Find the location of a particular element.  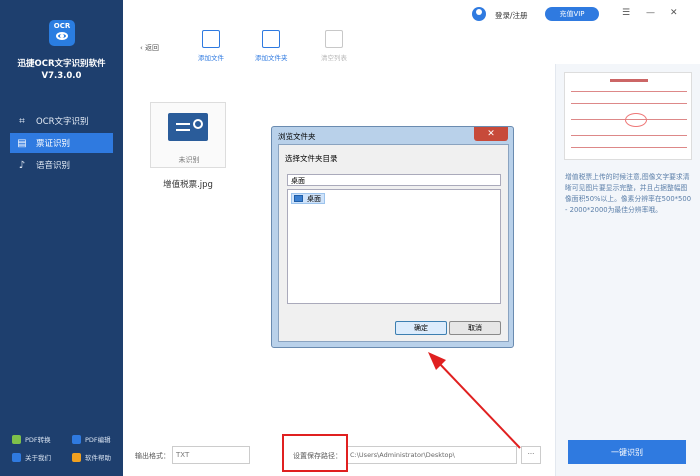

sidebar-item-voice: ♪ 语音识别 is located at coordinates (61, 165).